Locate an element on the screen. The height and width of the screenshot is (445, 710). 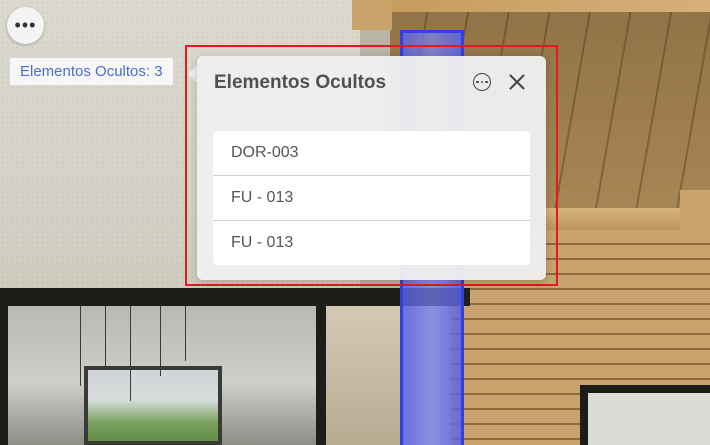
more-horizontal-icon: ••• is located at coordinates (25, 25).